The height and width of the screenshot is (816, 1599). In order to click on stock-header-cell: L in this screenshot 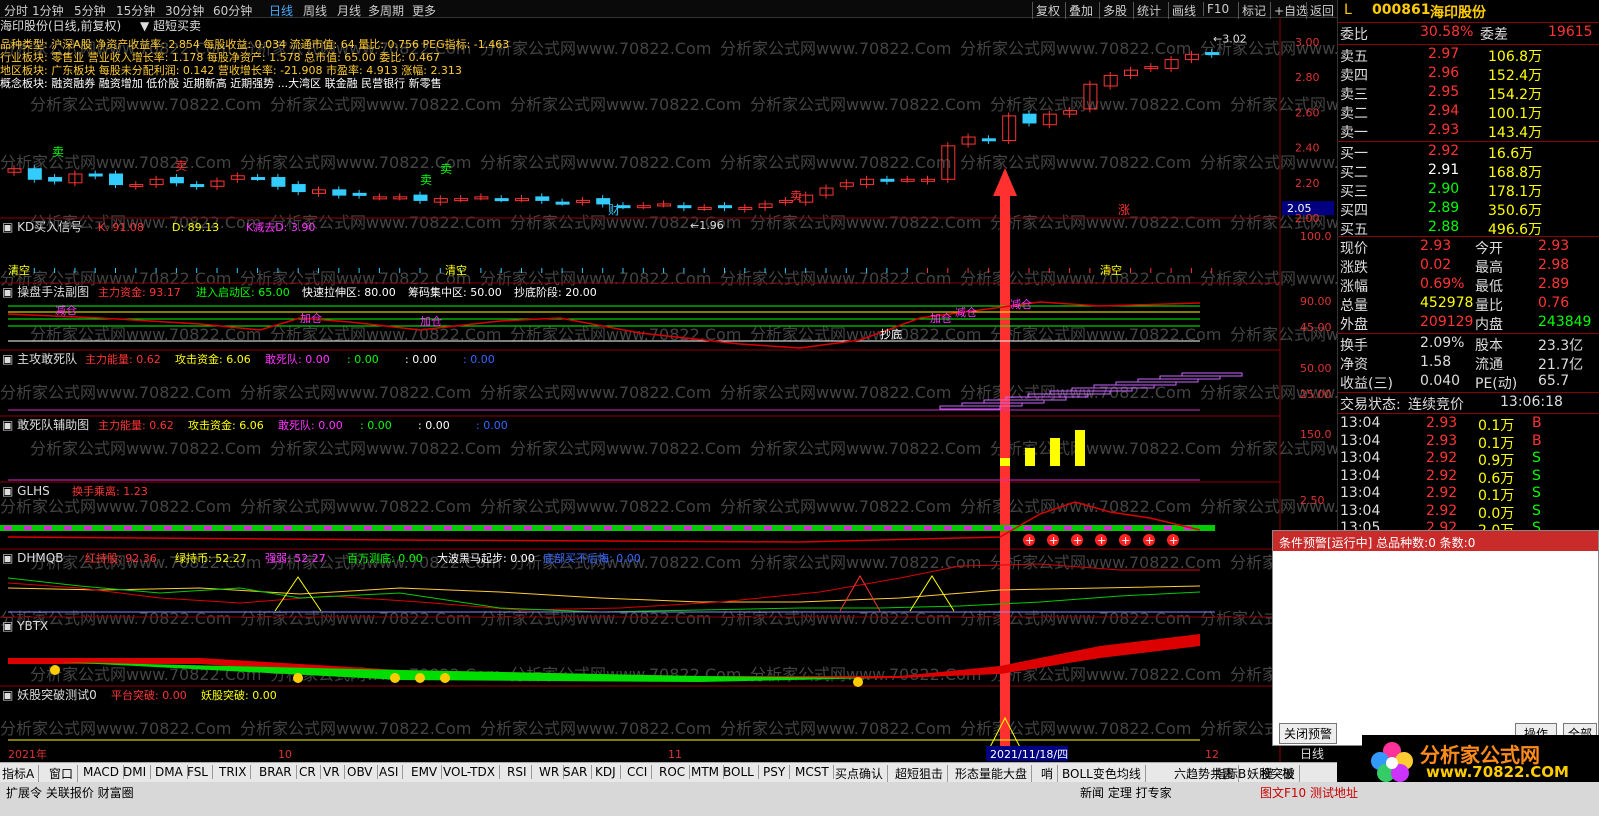, I will do `click(1348, 10)`.